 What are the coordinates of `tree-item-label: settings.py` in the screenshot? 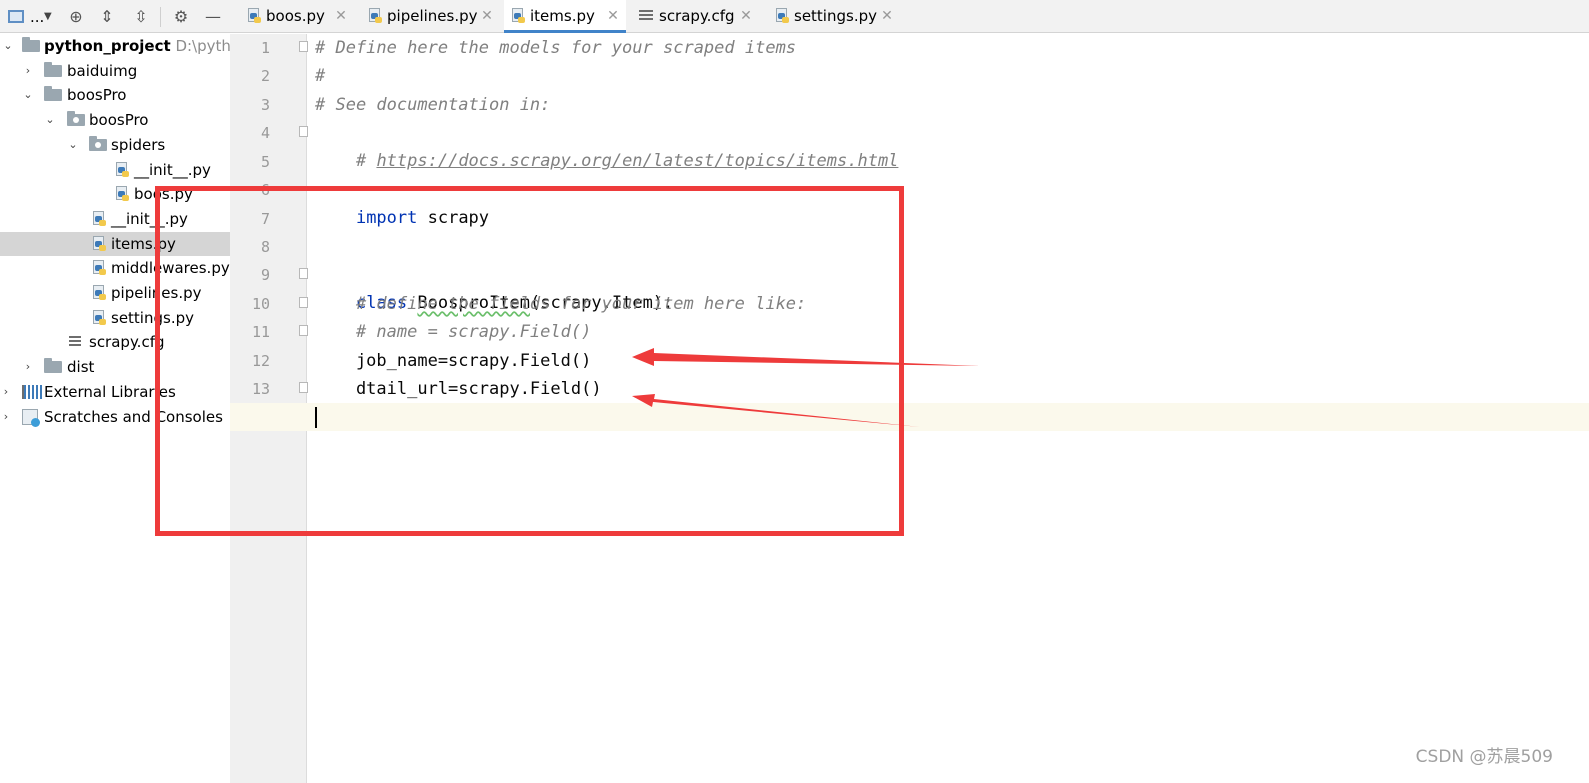 It's located at (152, 318).